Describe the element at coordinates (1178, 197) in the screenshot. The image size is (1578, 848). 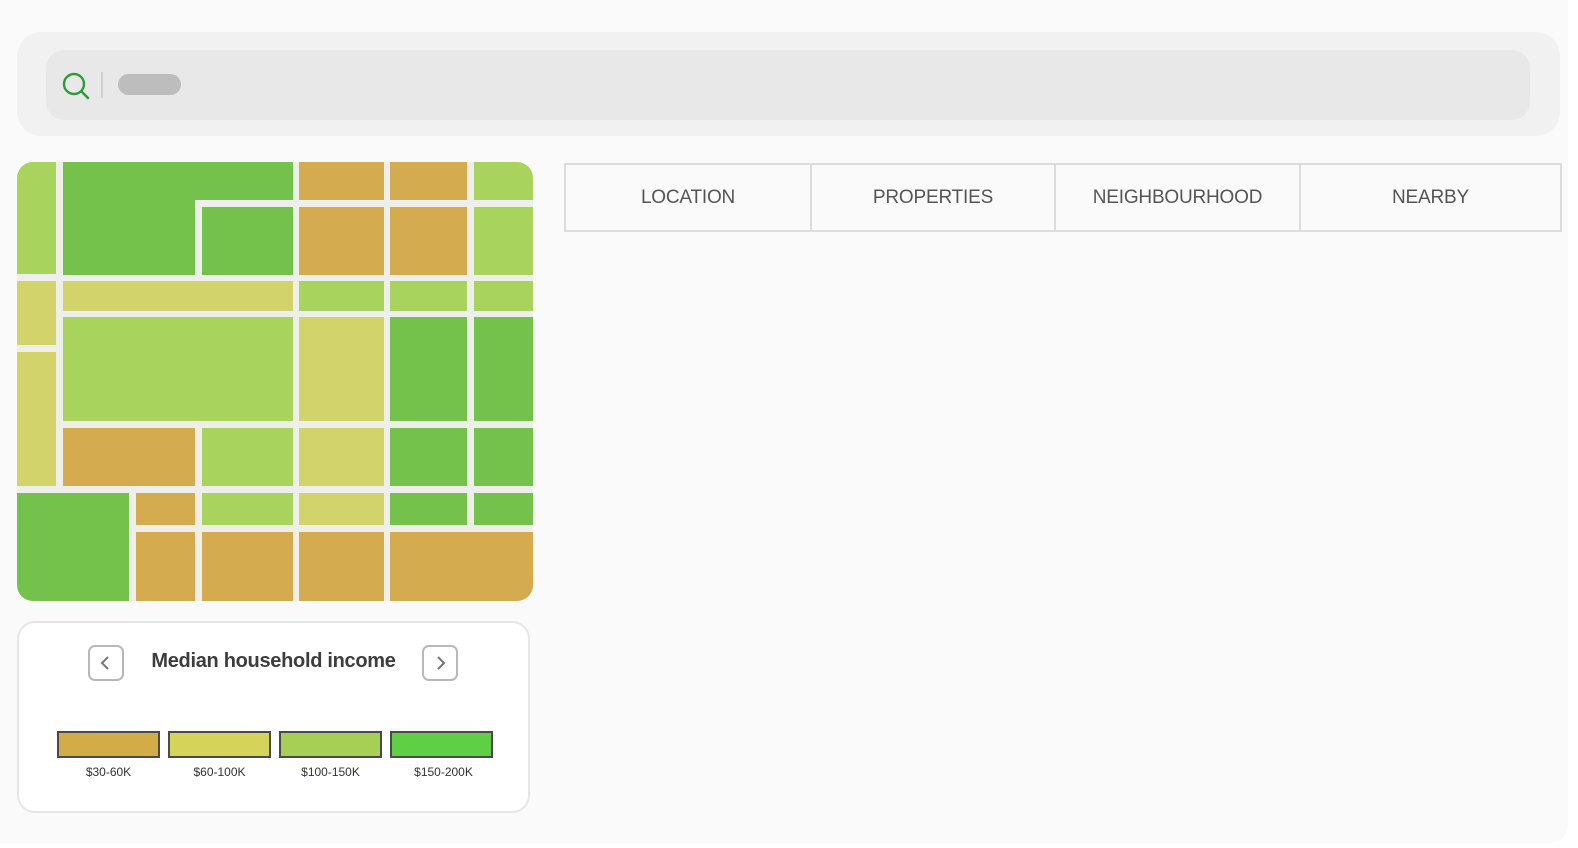
I see `tab-neighbourhood: NEIGHBOURHOOD` at that location.